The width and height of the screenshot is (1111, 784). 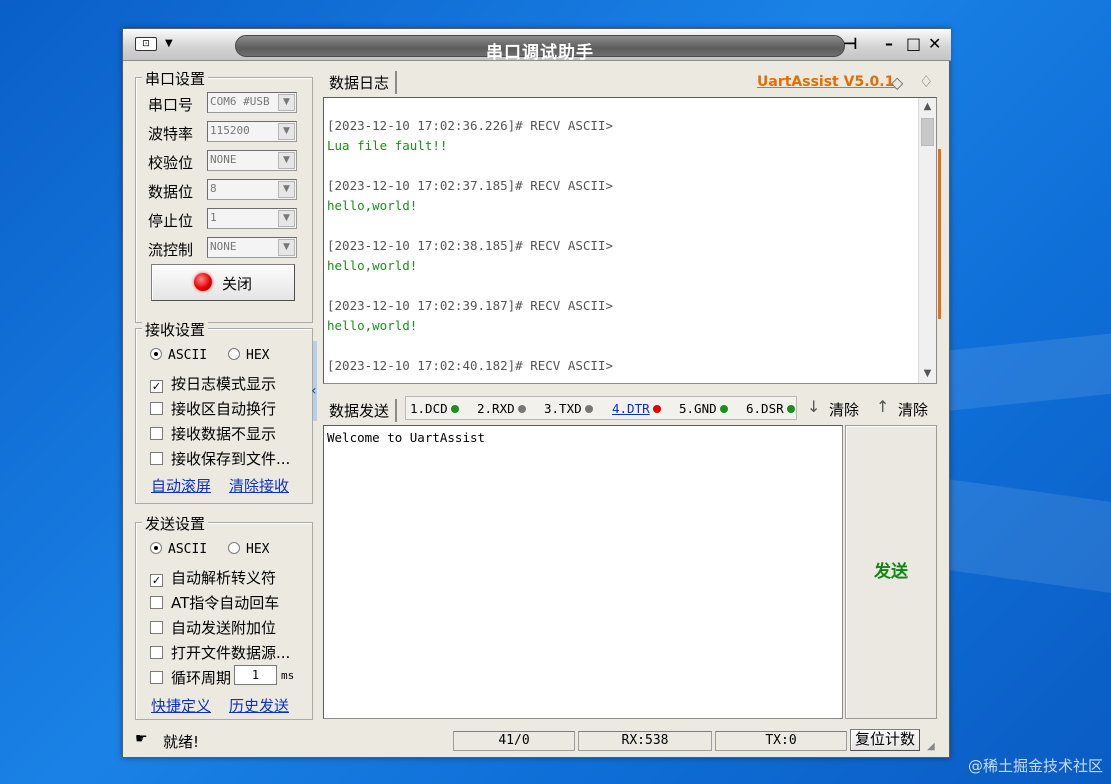 What do you see at coordinates (770, 408) in the screenshot?
I see `pin-dsr: 6.DSR` at bounding box center [770, 408].